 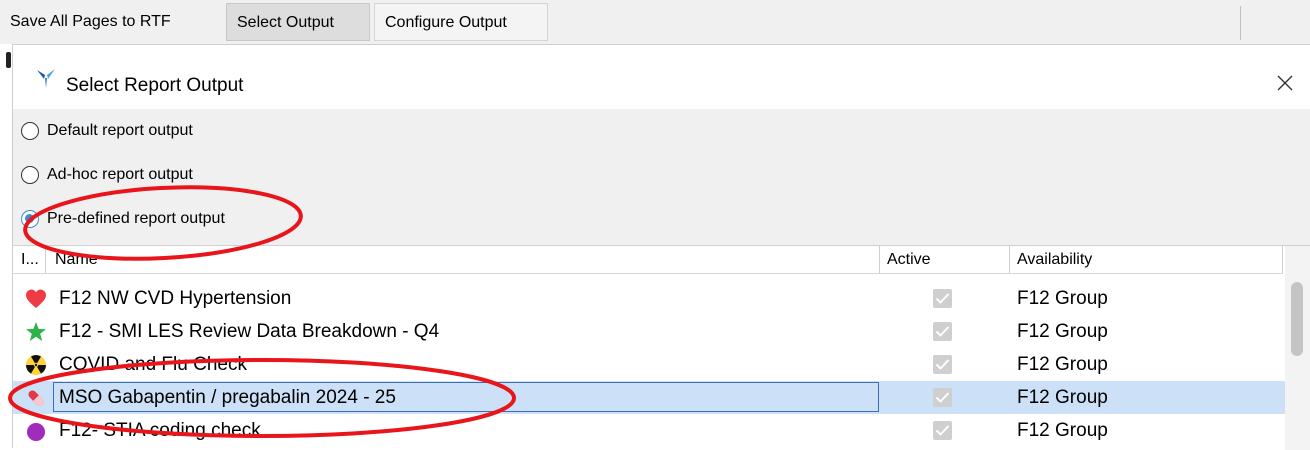 What do you see at coordinates (120, 130) in the screenshot?
I see `option-default-label: Default report output` at bounding box center [120, 130].